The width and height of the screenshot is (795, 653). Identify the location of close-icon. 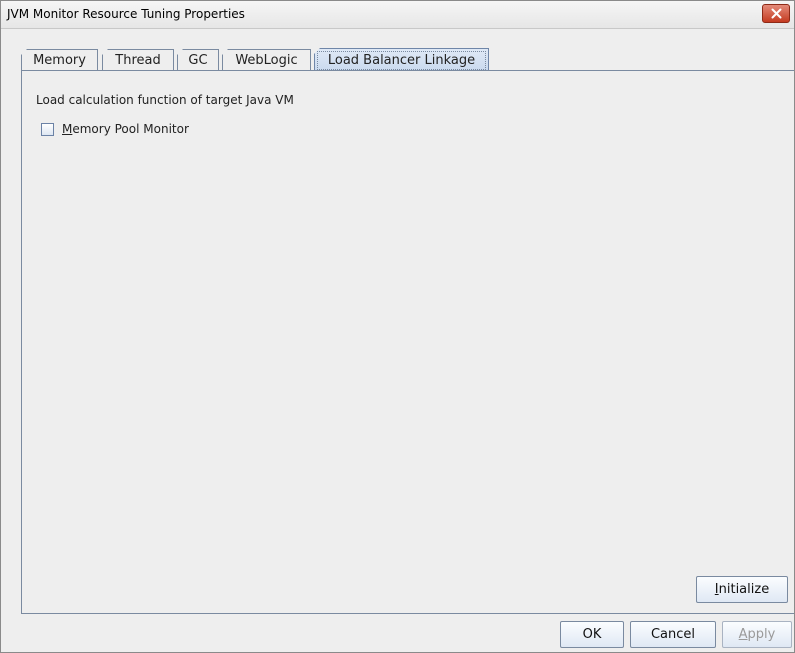
(776, 13).